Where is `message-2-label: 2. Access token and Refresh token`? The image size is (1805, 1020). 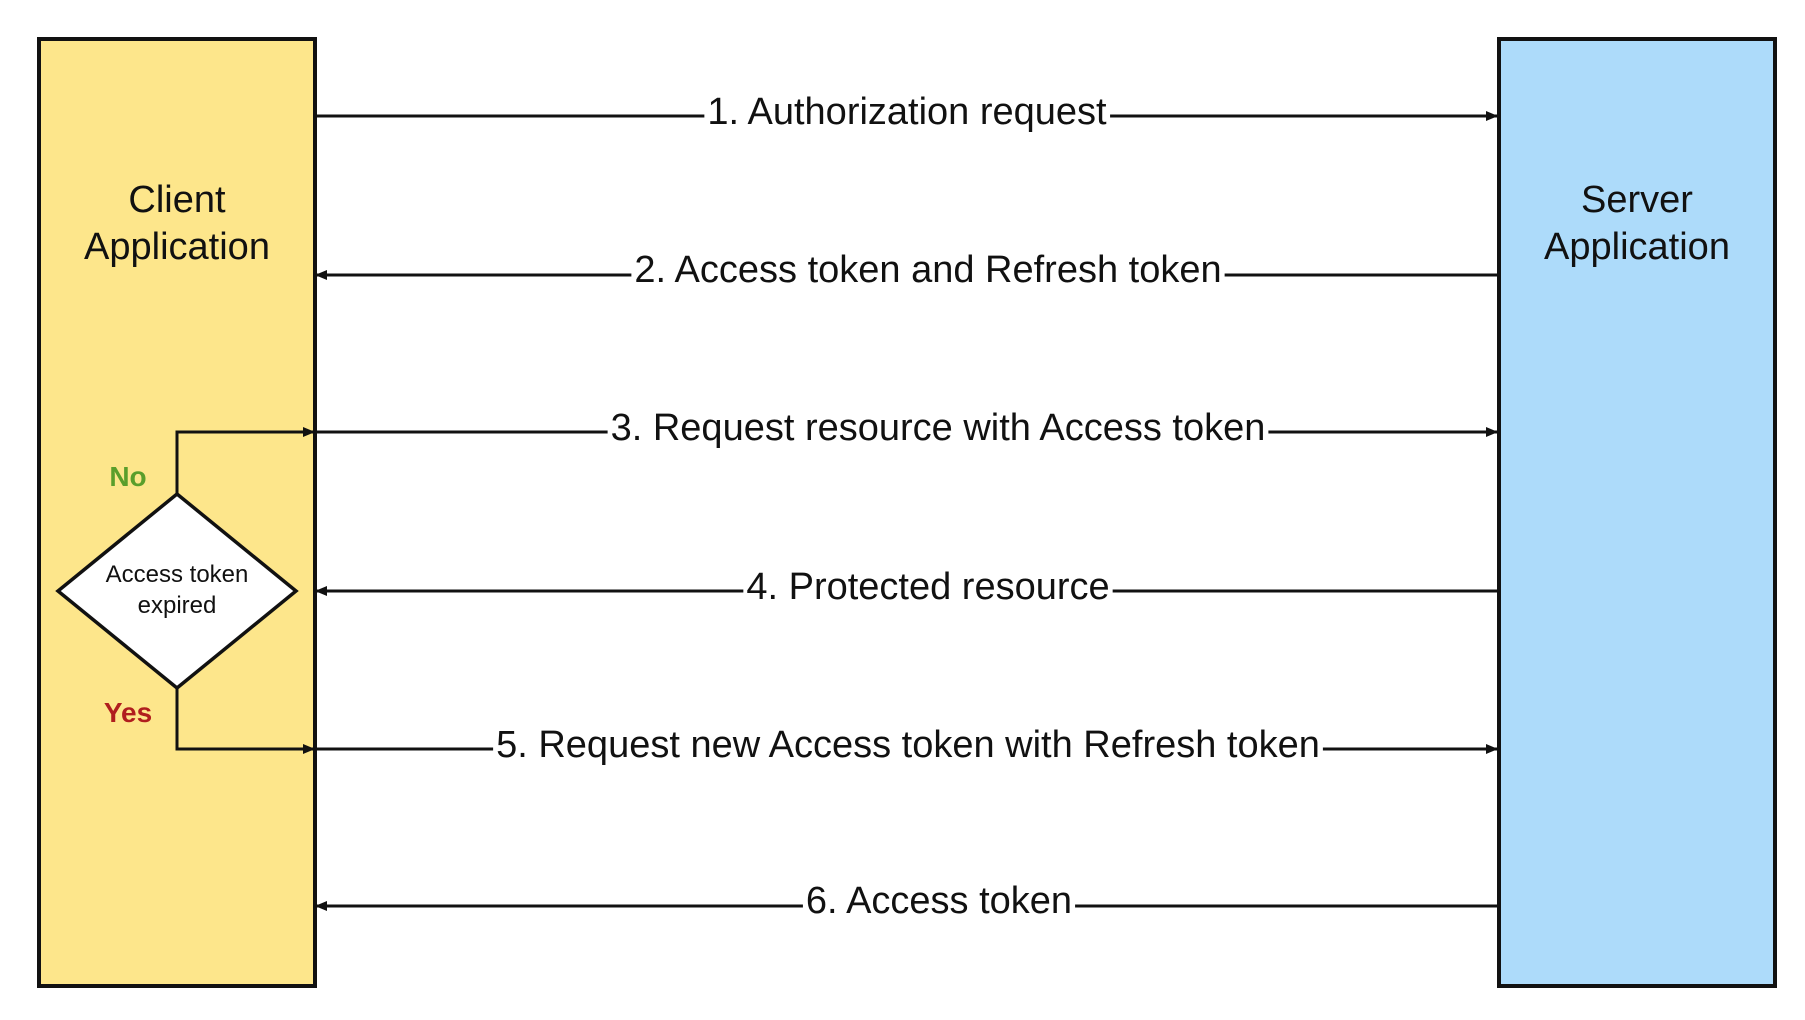
message-2-label: 2. Access token and Refresh token is located at coordinates (927, 270).